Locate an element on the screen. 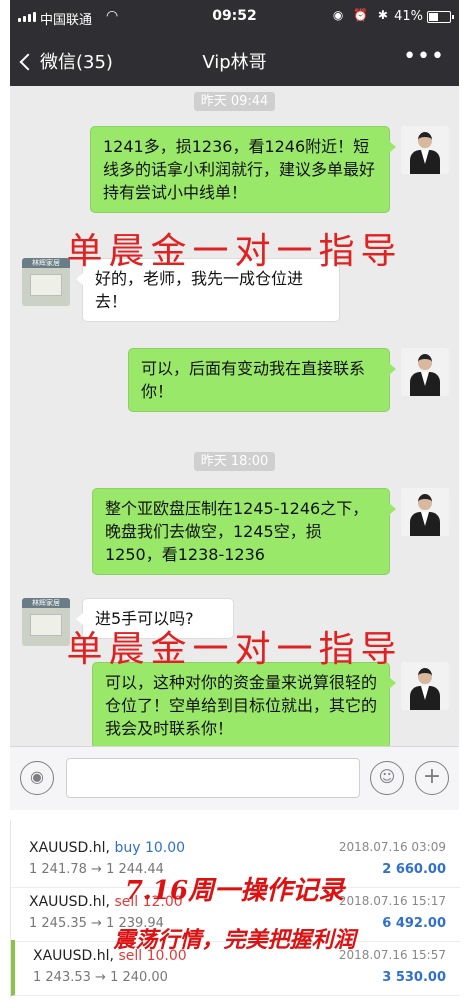  message-bubble: 可以，后面有变动我在直接联系你！ is located at coordinates (262, 380).